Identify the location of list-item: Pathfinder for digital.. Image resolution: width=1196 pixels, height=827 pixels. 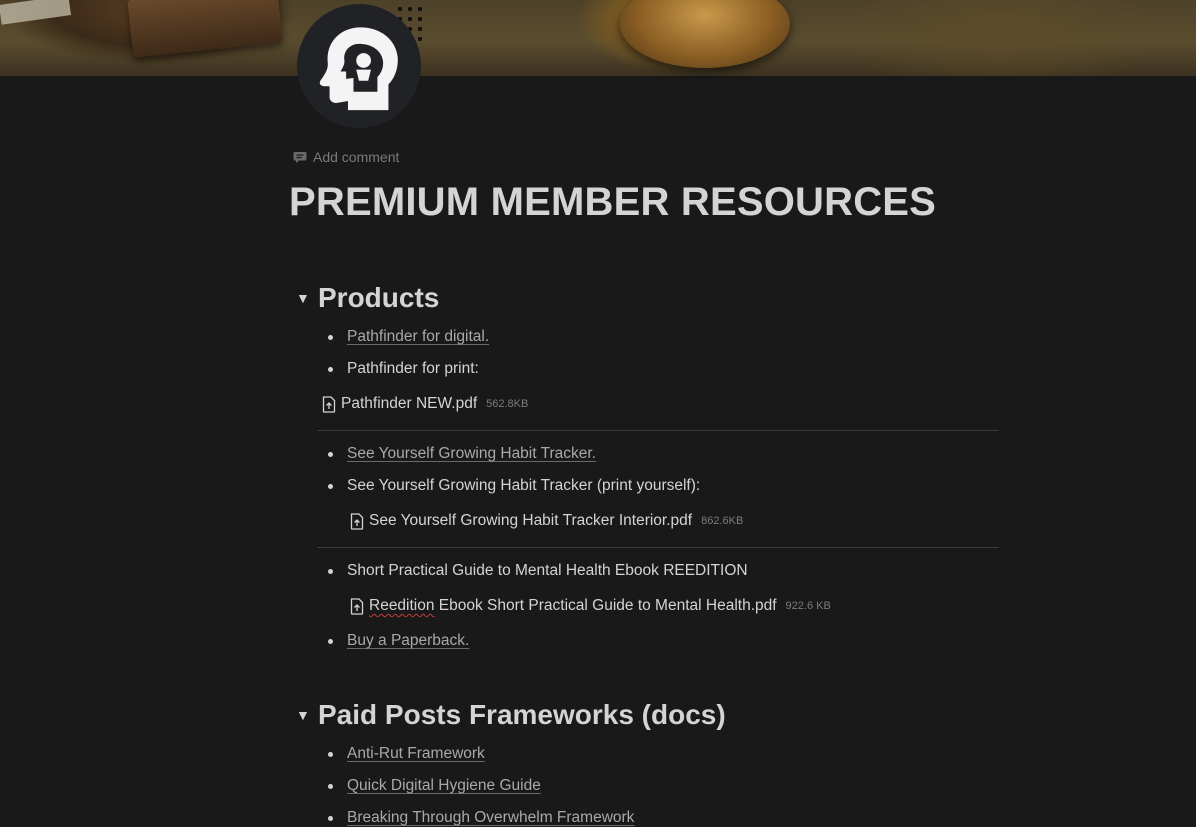
(408, 337).